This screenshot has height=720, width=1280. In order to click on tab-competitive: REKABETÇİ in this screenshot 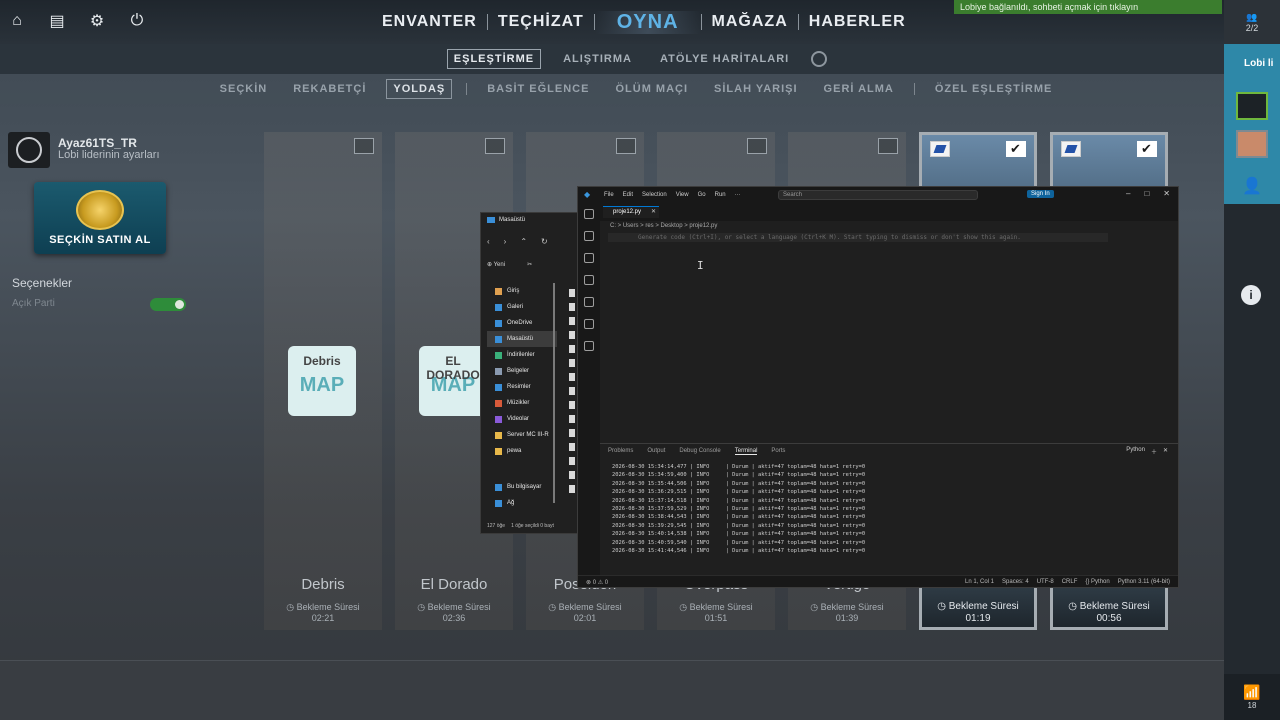, I will do `click(329, 89)`.